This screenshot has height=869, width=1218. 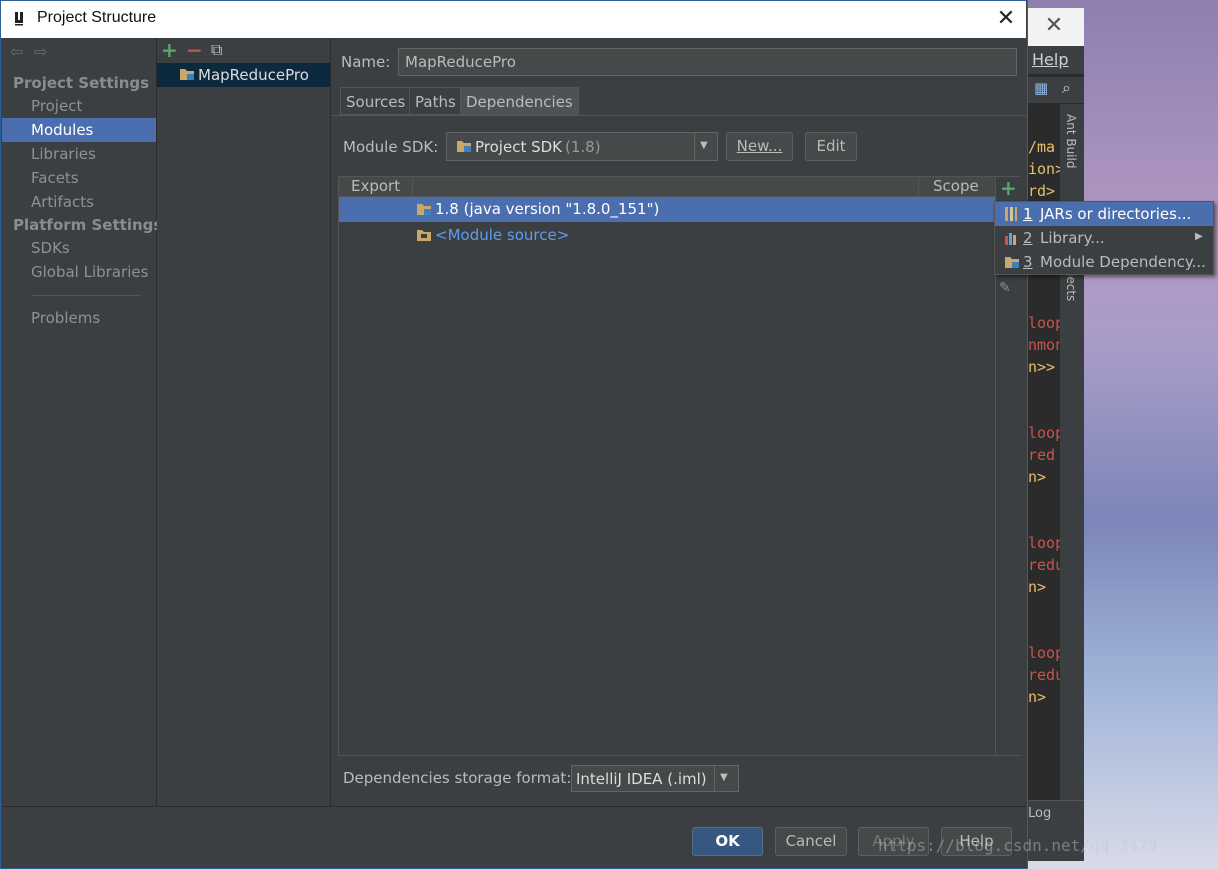 What do you see at coordinates (62, 202) in the screenshot?
I see `nav-item-artifacts: Artifacts` at bounding box center [62, 202].